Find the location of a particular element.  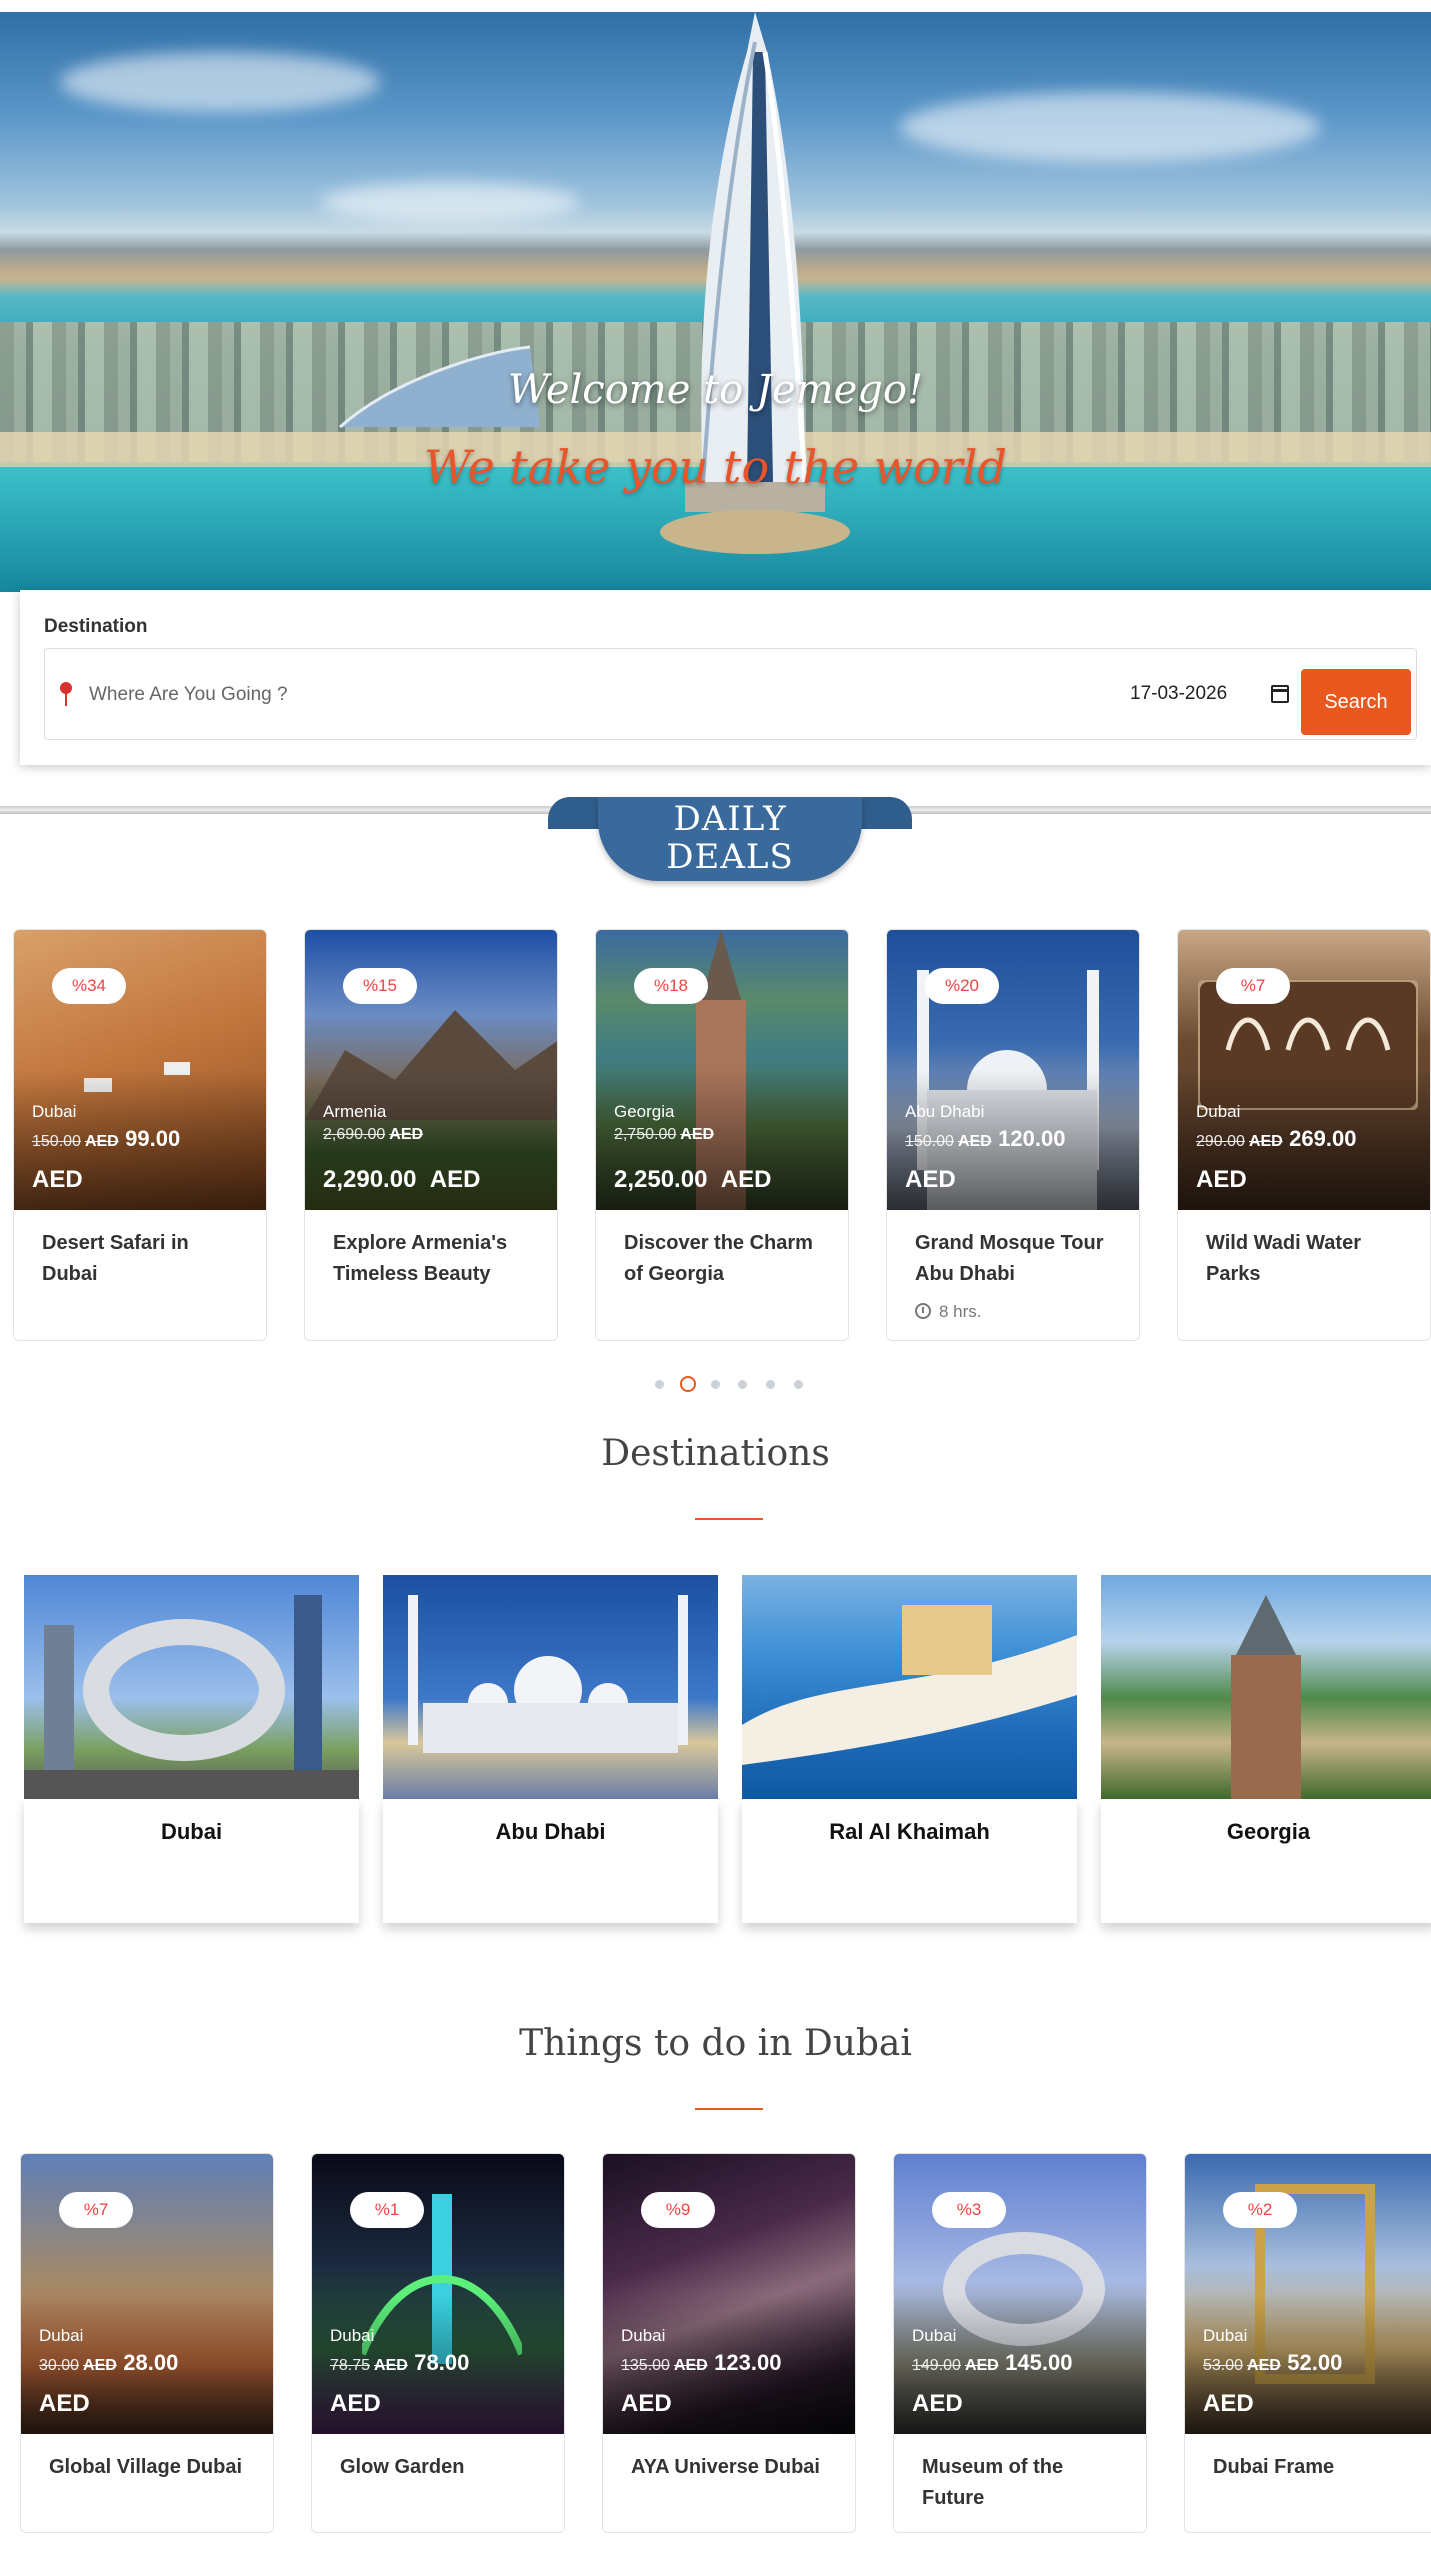

deal-image: %20 Abu Dhabi 150.00 AED 120.00 AED is located at coordinates (1013, 1070).